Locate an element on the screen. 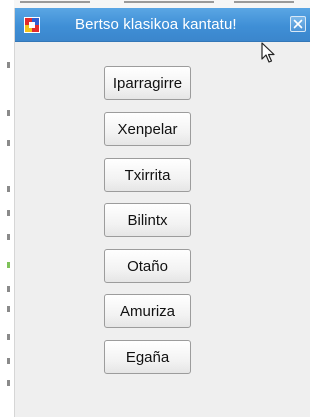  close-icon is located at coordinates (298, 24).